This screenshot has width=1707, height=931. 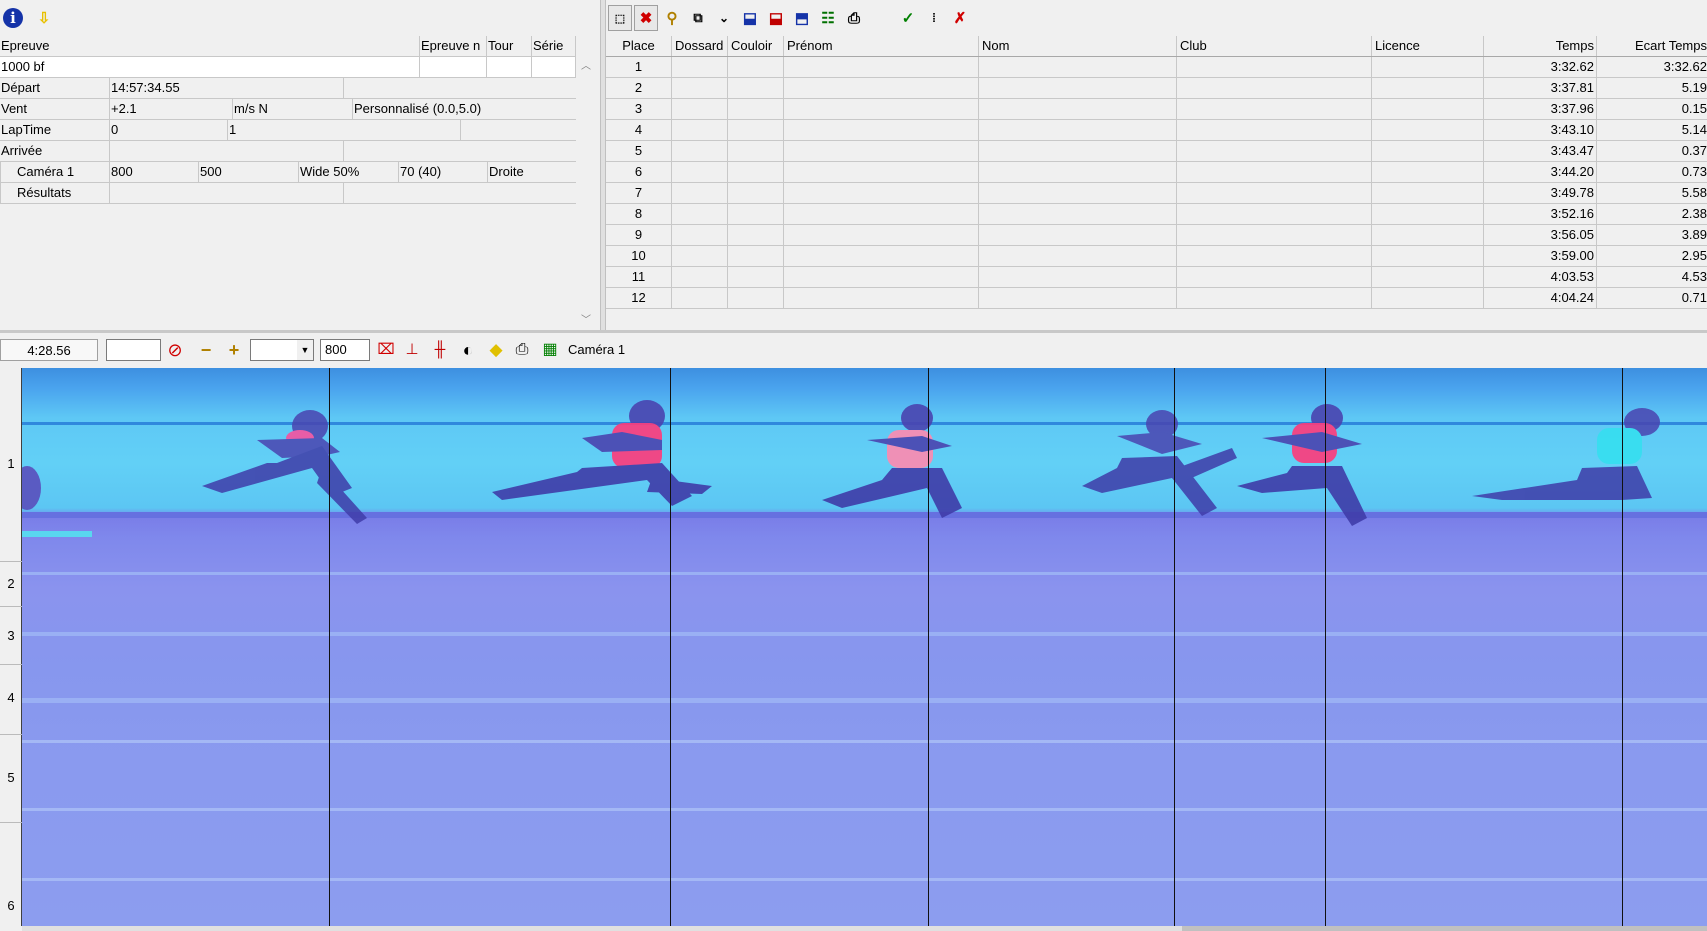 What do you see at coordinates (1652, 298) in the screenshot?
I see `ecart-cell: 0.71` at bounding box center [1652, 298].